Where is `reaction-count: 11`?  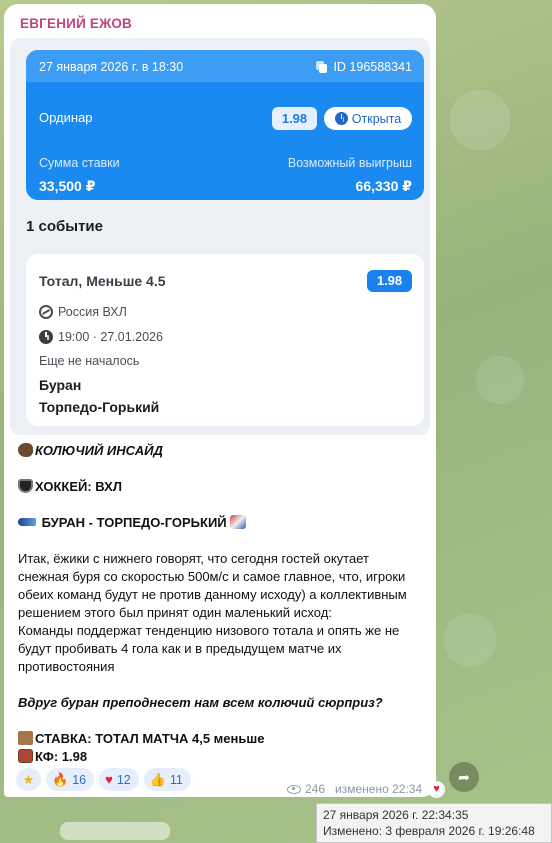
reaction-count: 11 is located at coordinates (176, 779).